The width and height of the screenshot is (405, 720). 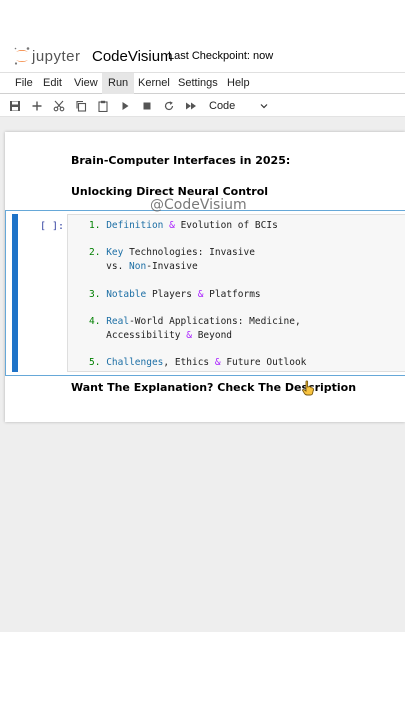 I want to click on code-line: vs. Non-Invasive, so click(x=143, y=266).